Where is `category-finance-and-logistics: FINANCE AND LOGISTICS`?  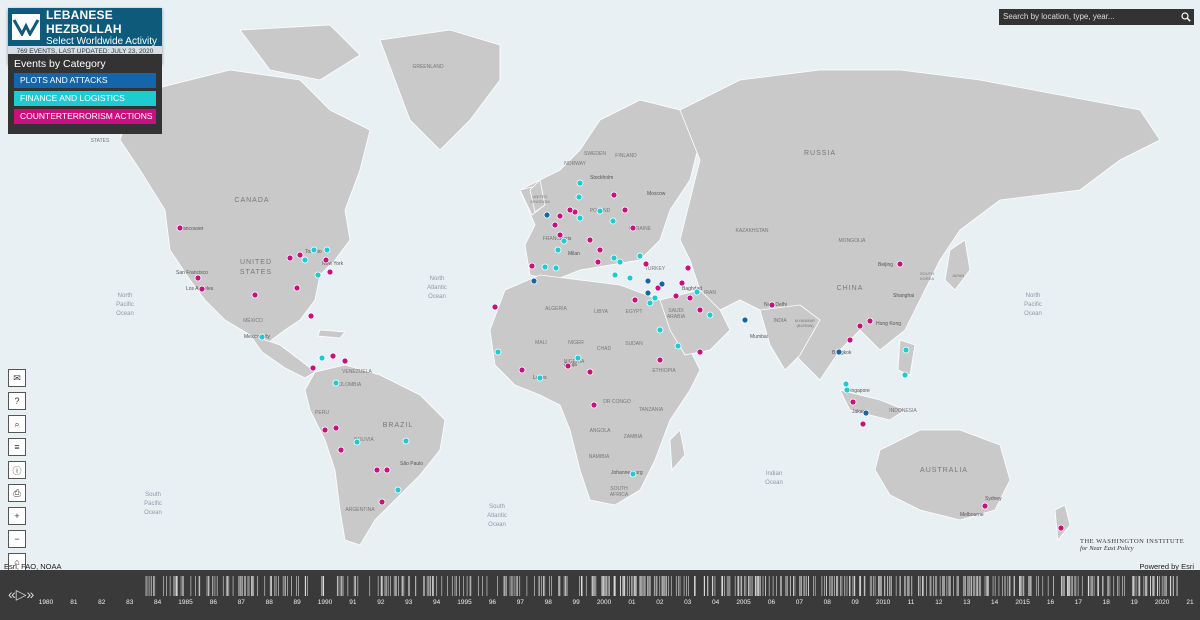 category-finance-and-logistics: FINANCE AND LOGISTICS is located at coordinates (85, 98).